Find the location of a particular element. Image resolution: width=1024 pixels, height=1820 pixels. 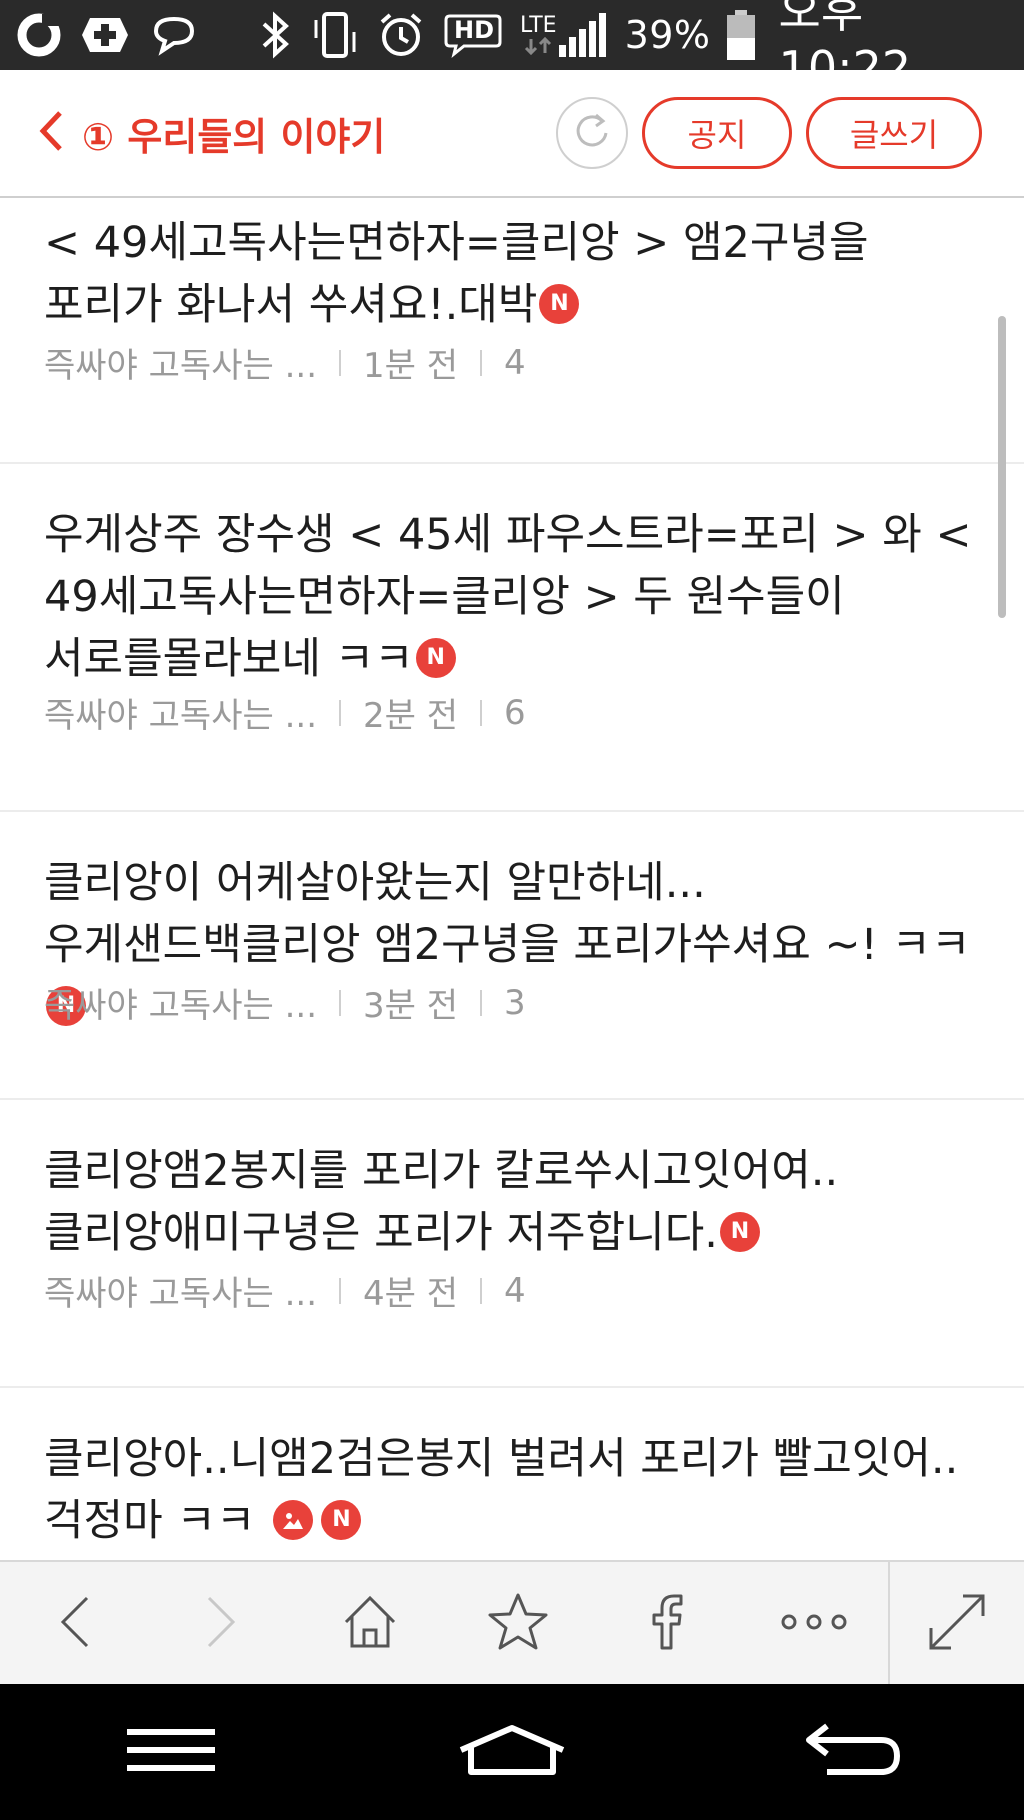

system-back-button is located at coordinates (853, 1752).